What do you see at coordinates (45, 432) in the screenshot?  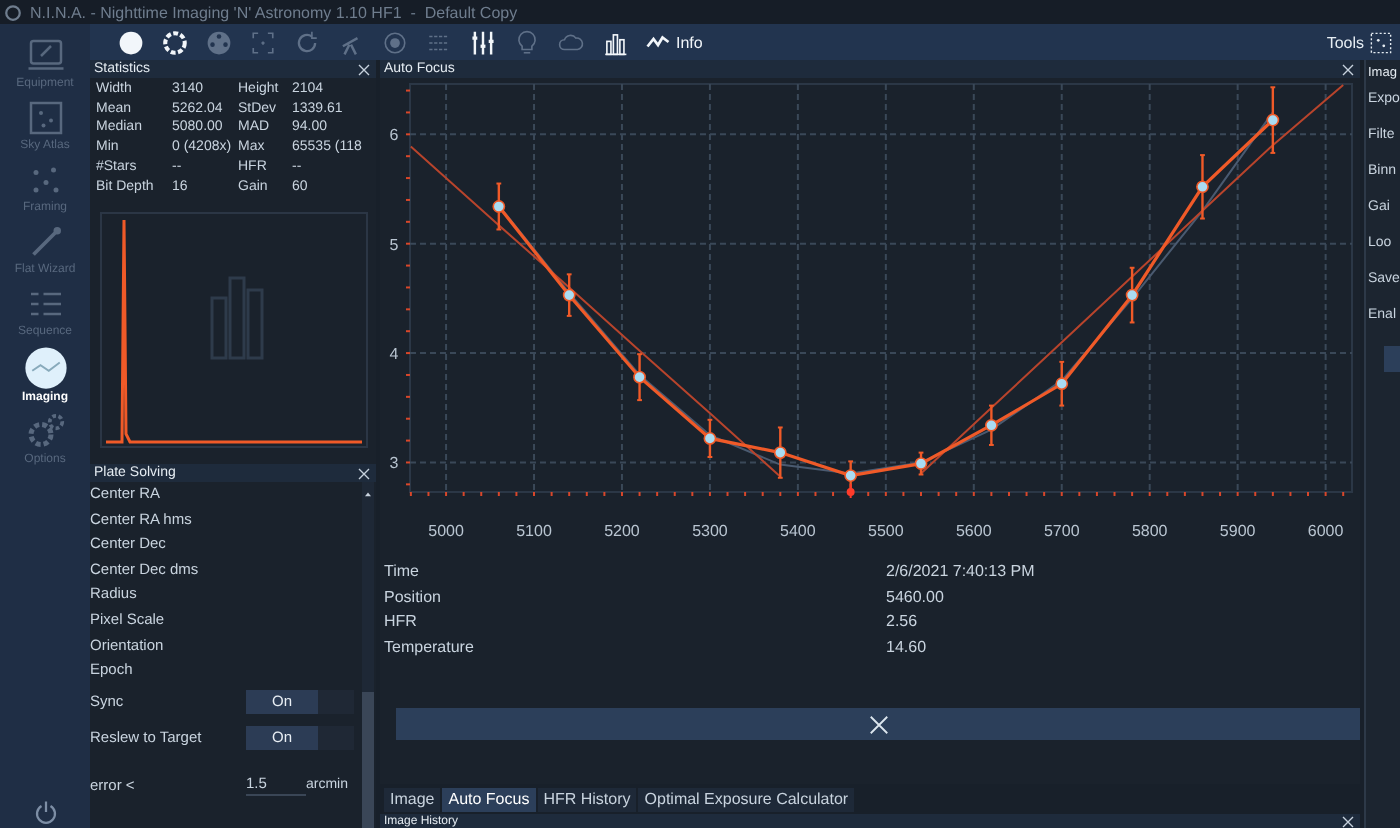 I see `gear-icon` at bounding box center [45, 432].